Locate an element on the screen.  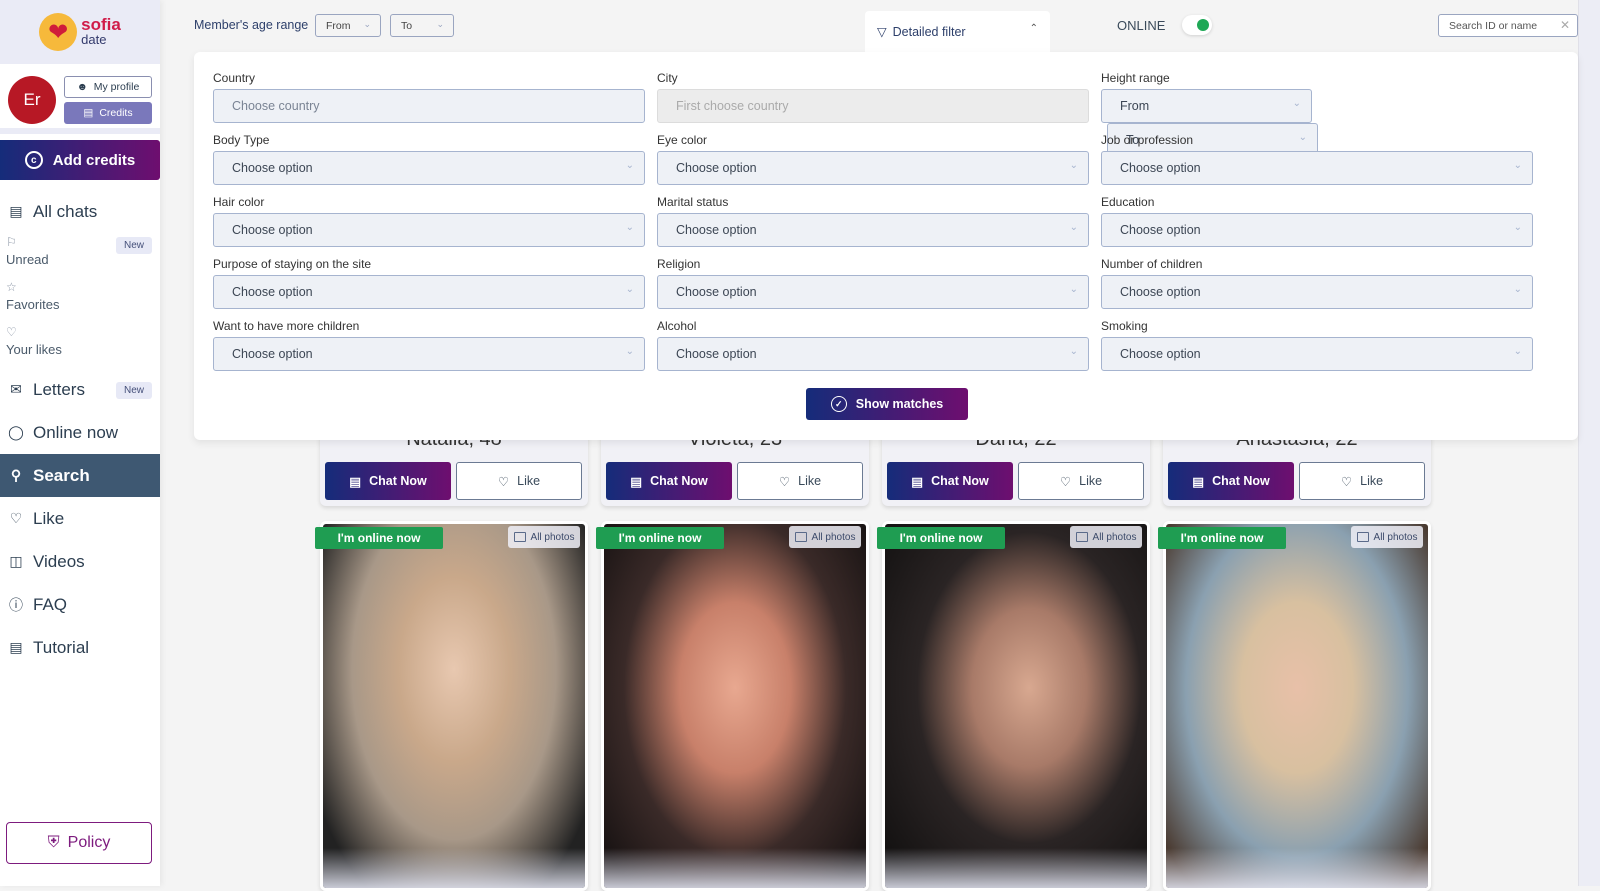
body-type-select: Choose option ⌄ is located at coordinates (429, 168).